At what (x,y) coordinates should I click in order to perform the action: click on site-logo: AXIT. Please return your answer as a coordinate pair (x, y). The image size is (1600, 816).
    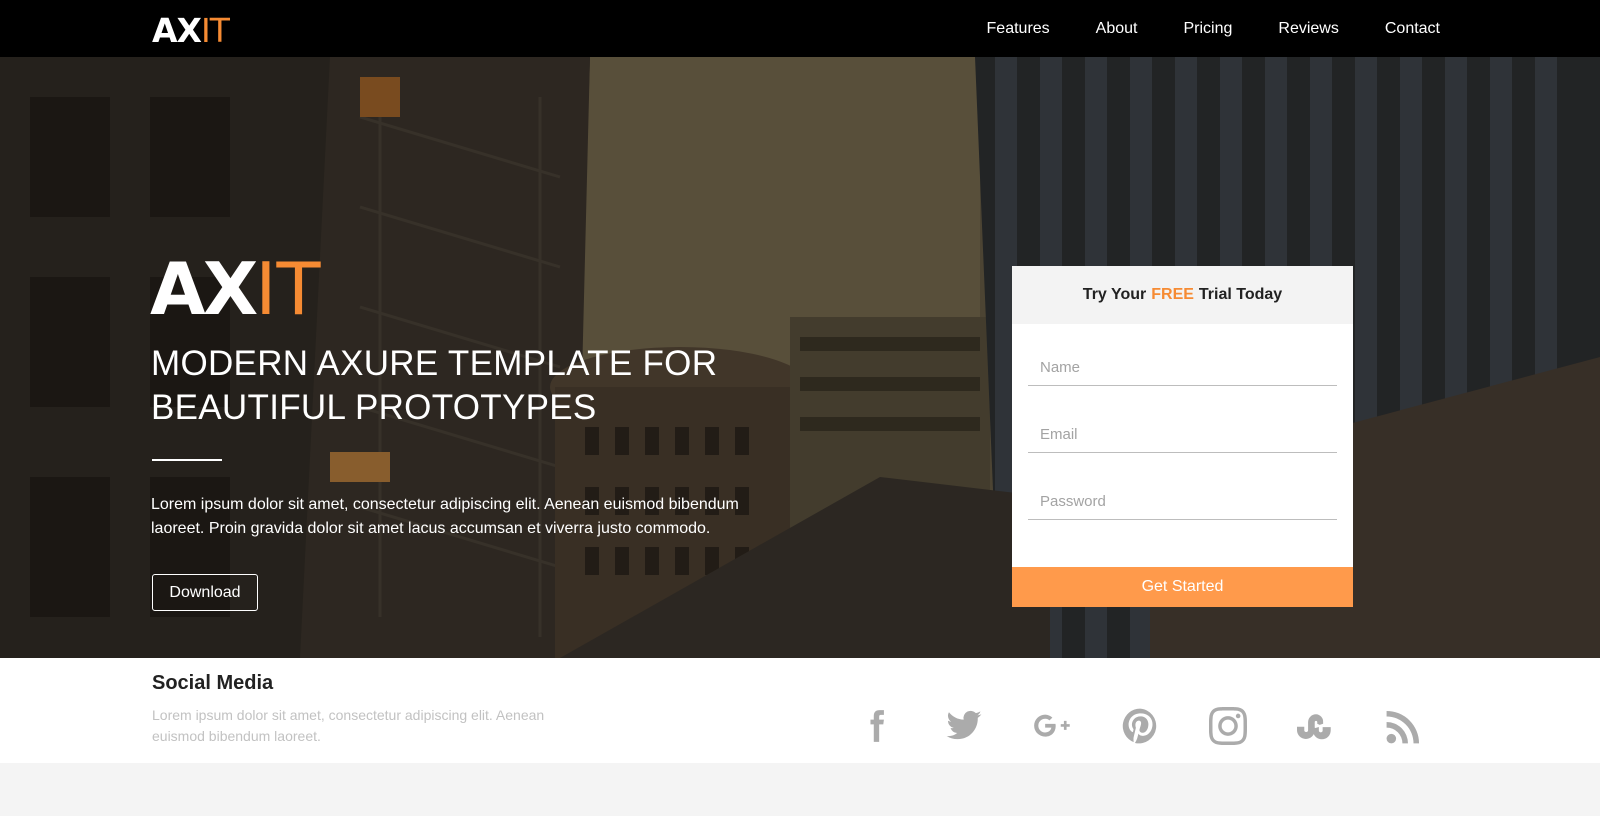
    Looking at the image, I should click on (191, 30).